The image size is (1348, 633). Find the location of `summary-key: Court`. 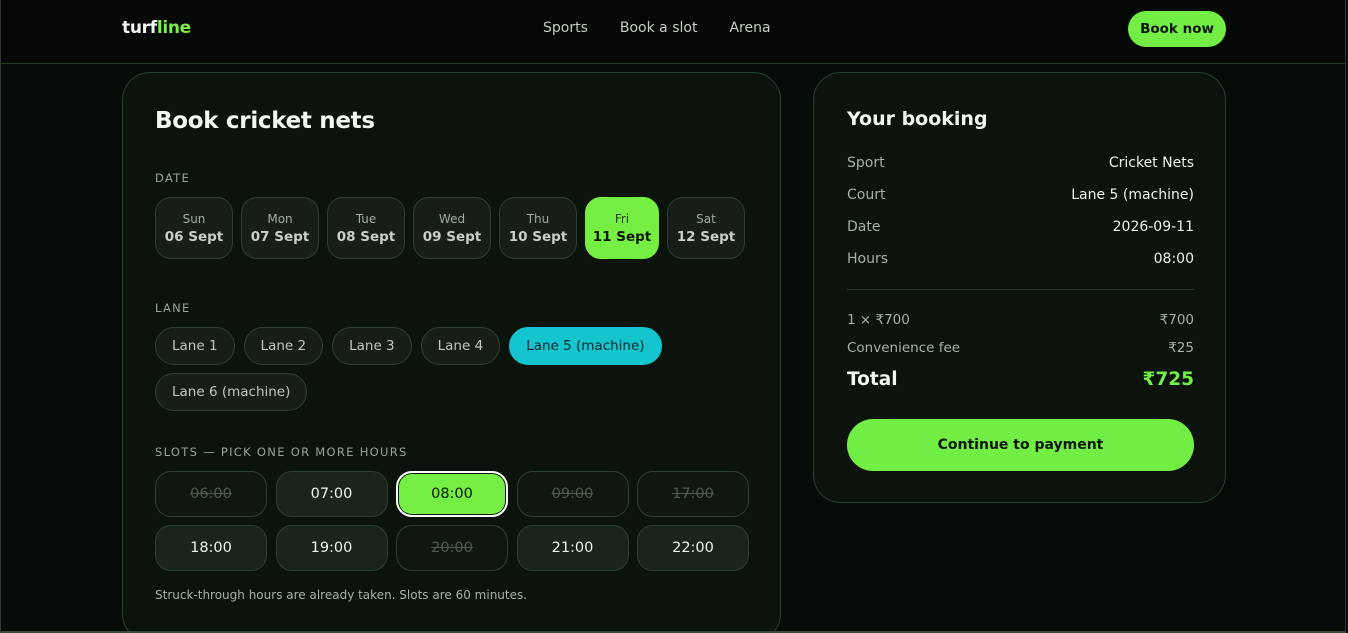

summary-key: Court is located at coordinates (866, 195).